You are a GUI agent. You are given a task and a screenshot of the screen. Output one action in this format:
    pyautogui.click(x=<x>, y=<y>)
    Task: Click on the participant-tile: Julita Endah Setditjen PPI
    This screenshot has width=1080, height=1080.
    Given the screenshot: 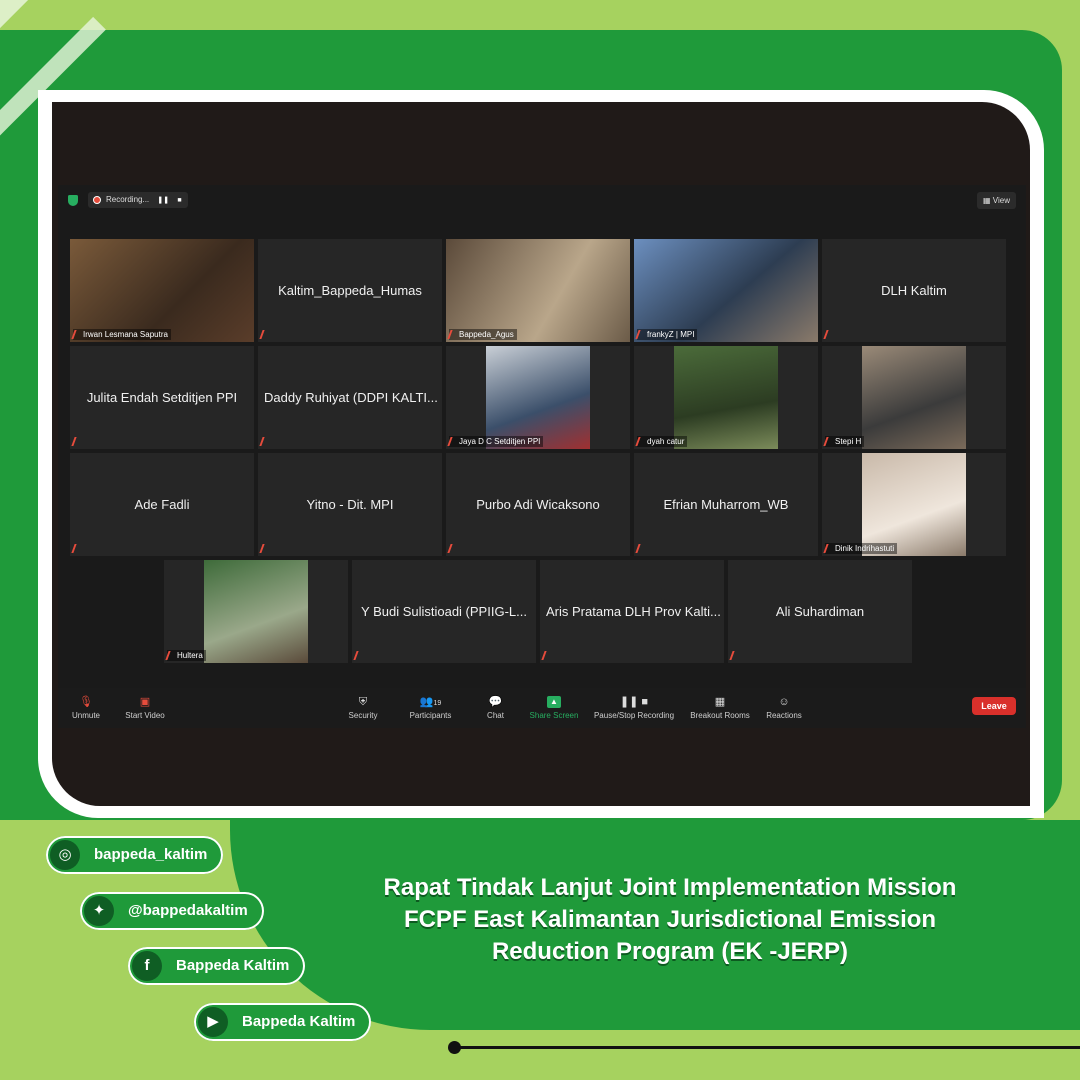 What is the action you would take?
    pyautogui.click(x=162, y=397)
    